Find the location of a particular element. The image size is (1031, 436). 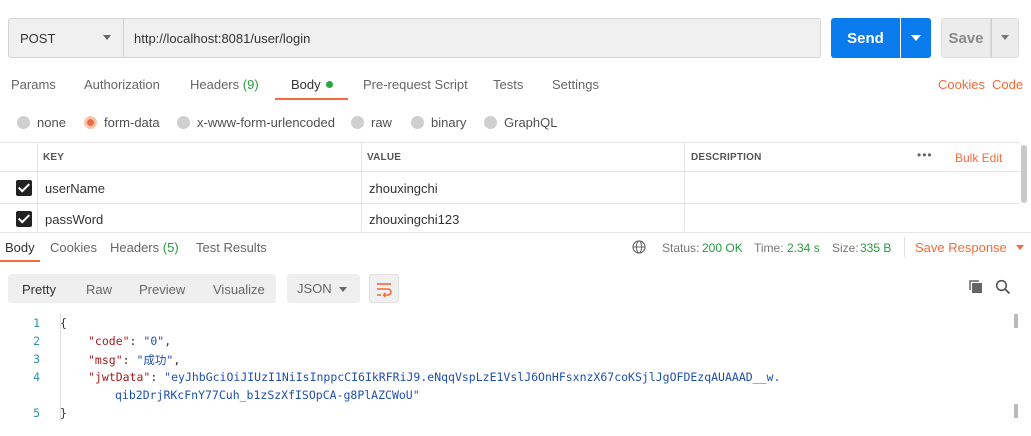

tab-label: Pre-request Script is located at coordinates (415, 84).